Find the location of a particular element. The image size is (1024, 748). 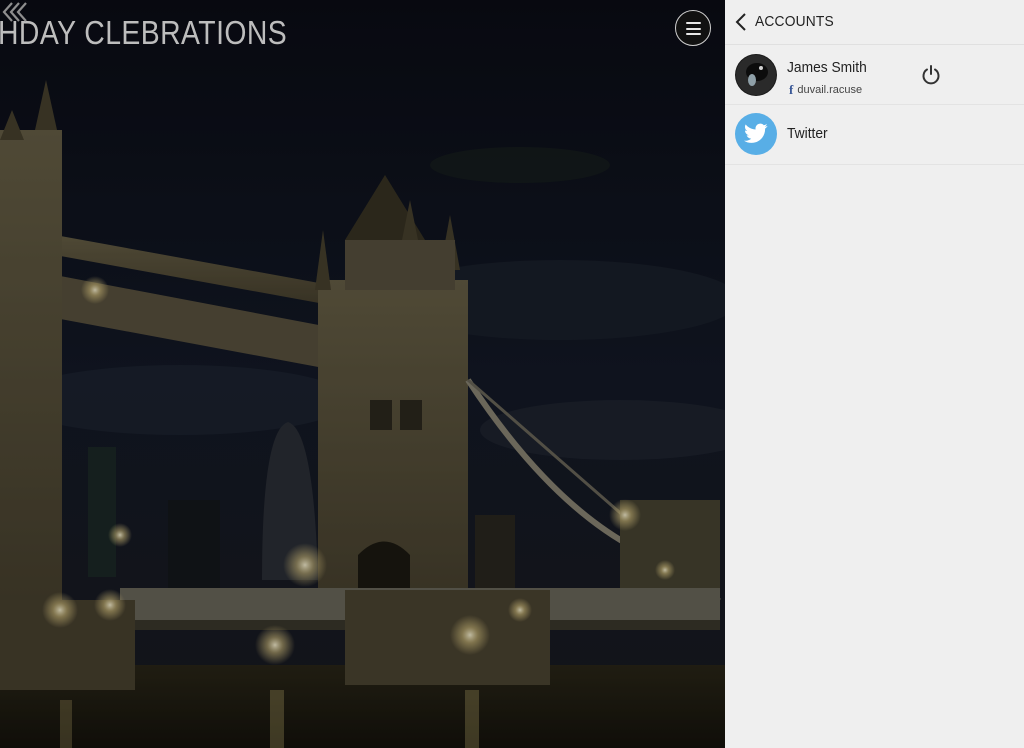

menu-button is located at coordinates (693, 28).